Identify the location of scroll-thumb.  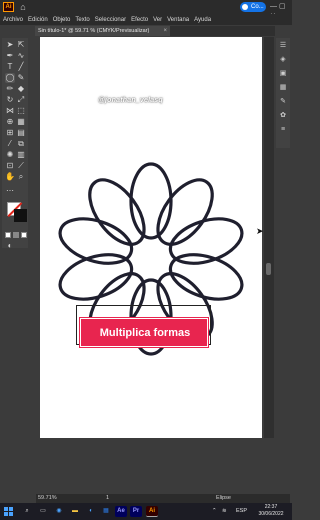
(268, 269).